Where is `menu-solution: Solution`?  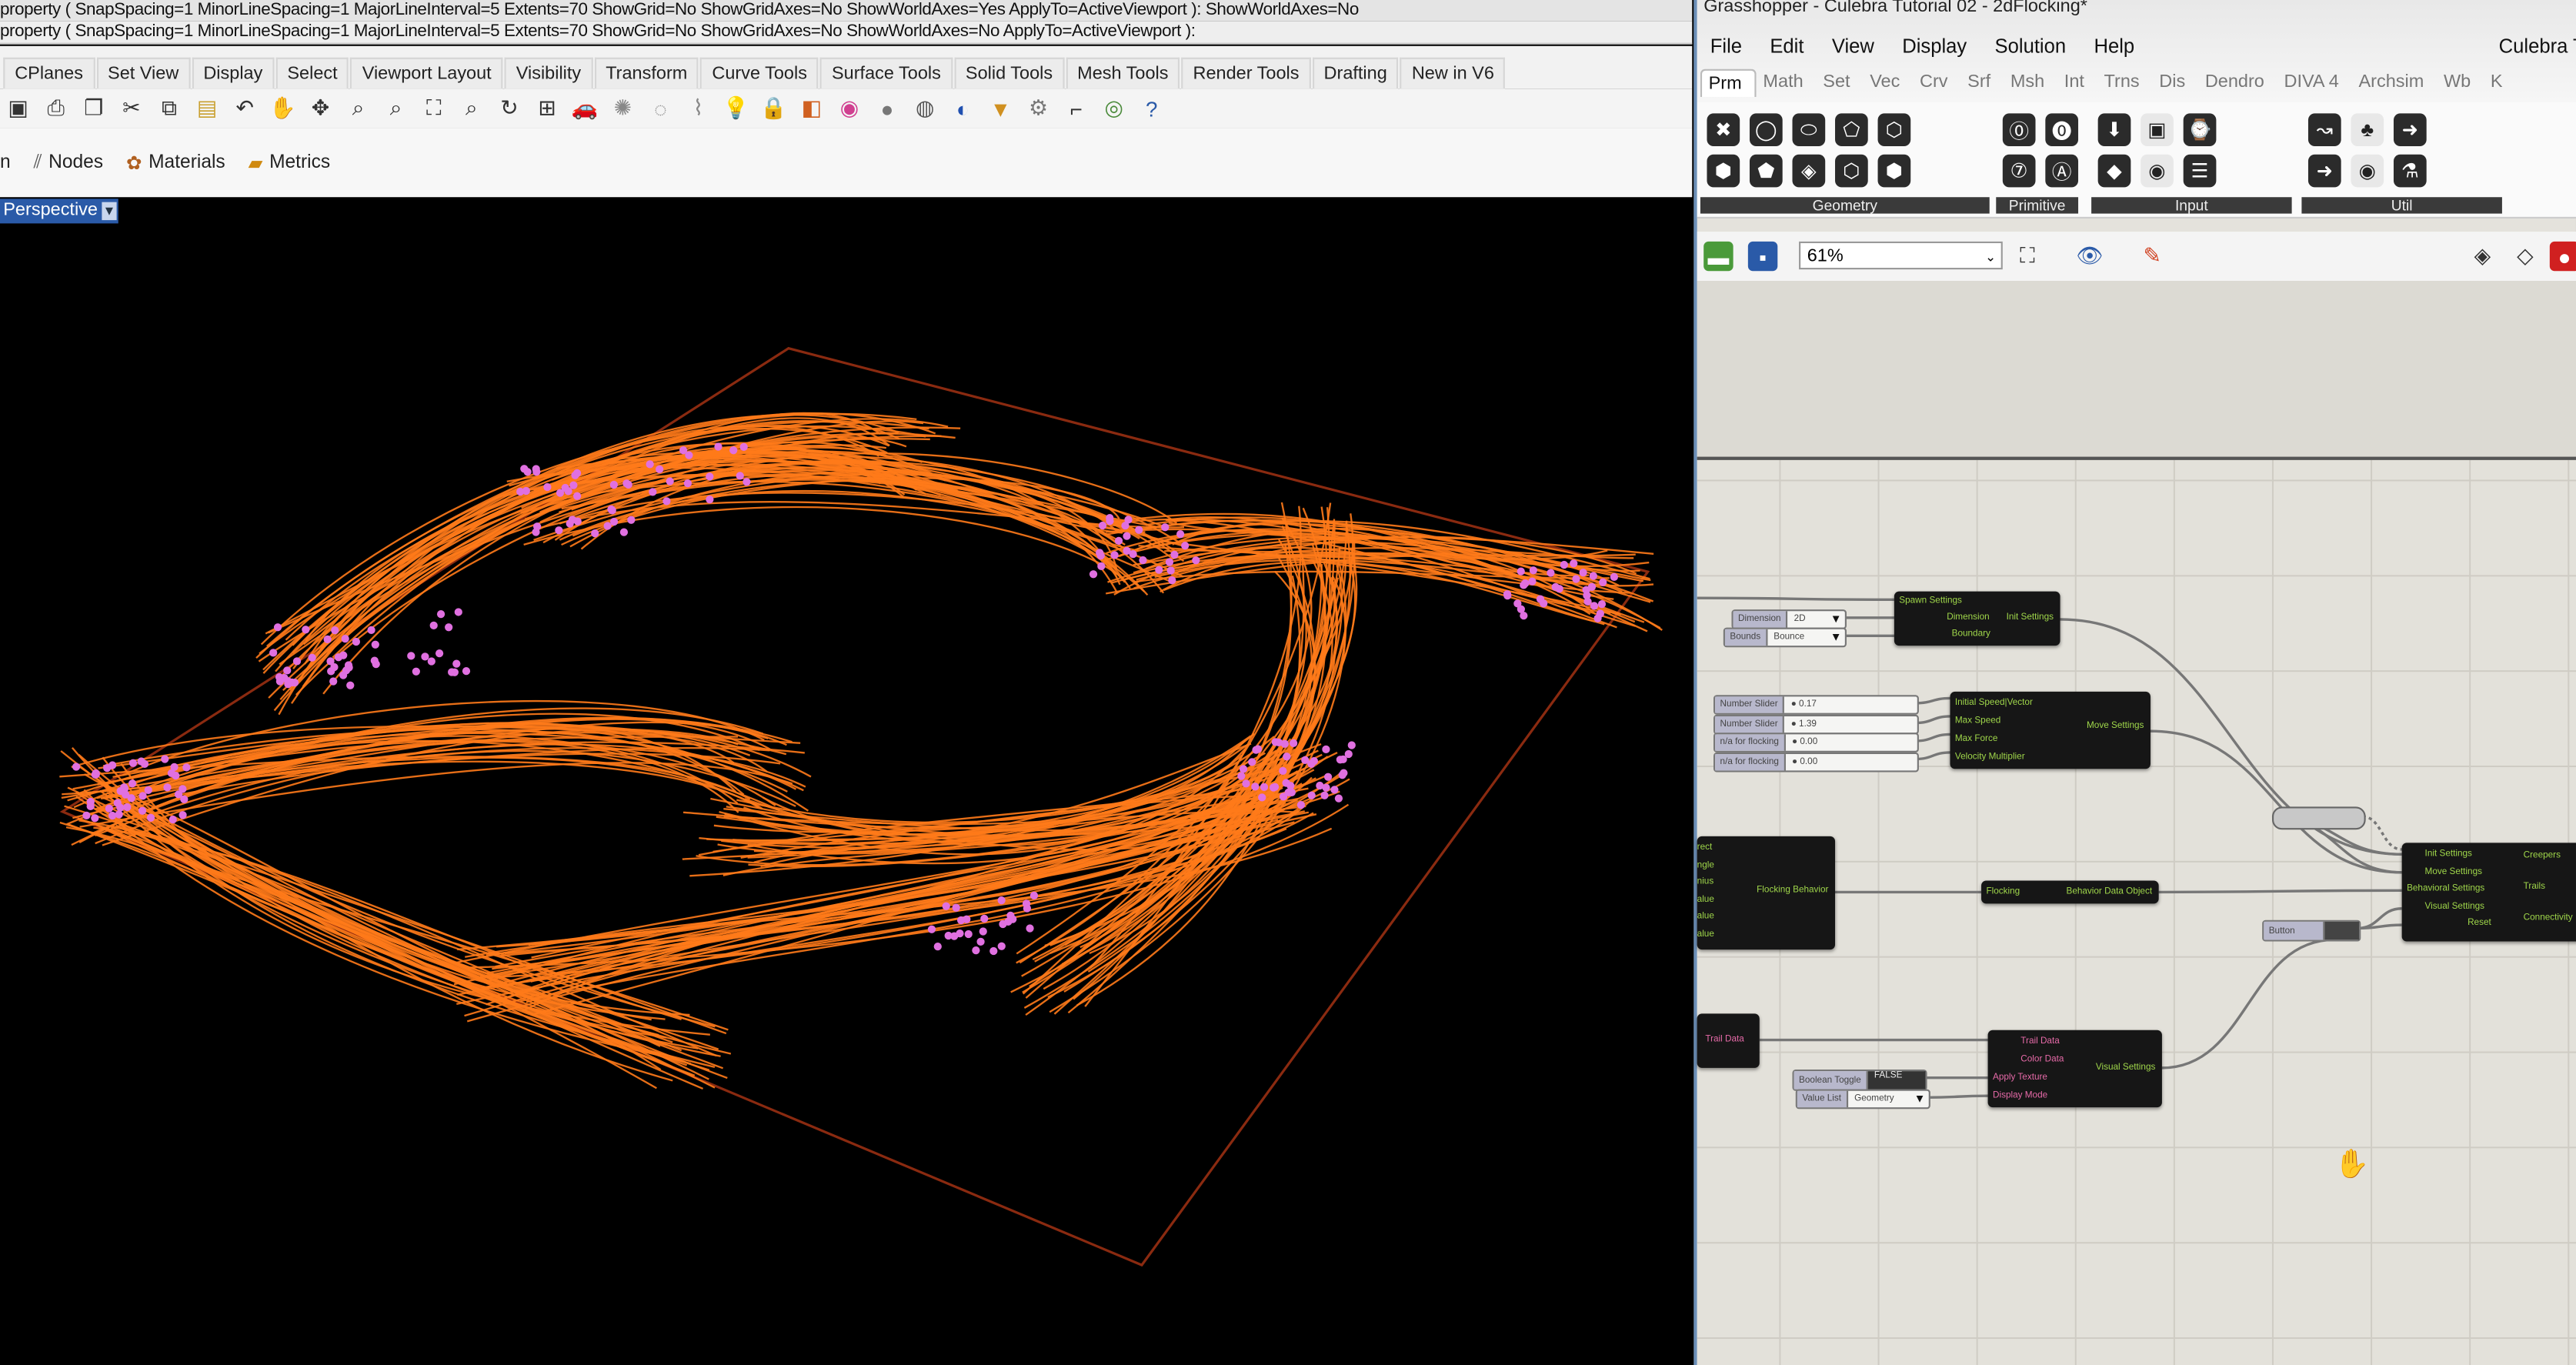 menu-solution: Solution is located at coordinates (2031, 46).